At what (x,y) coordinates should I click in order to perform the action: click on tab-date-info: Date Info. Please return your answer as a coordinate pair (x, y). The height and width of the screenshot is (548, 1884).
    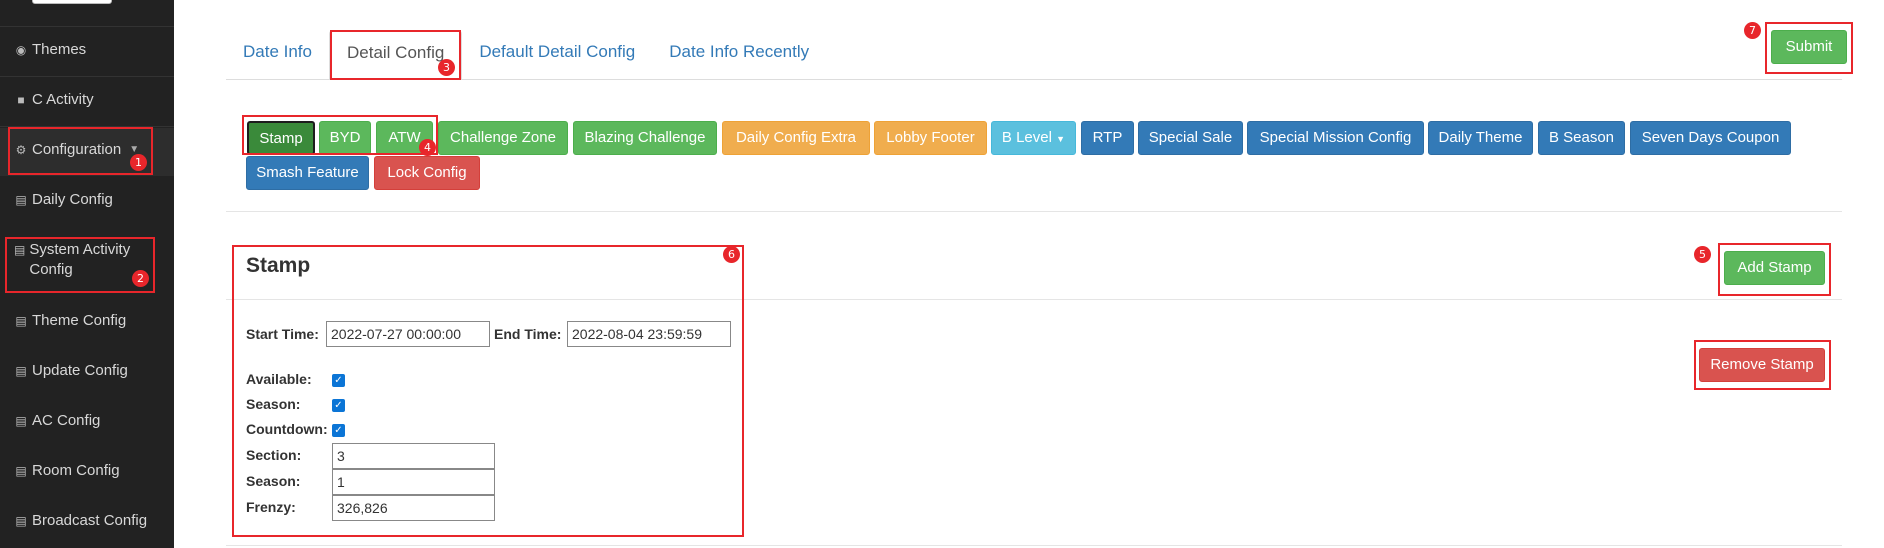
    Looking at the image, I should click on (277, 55).